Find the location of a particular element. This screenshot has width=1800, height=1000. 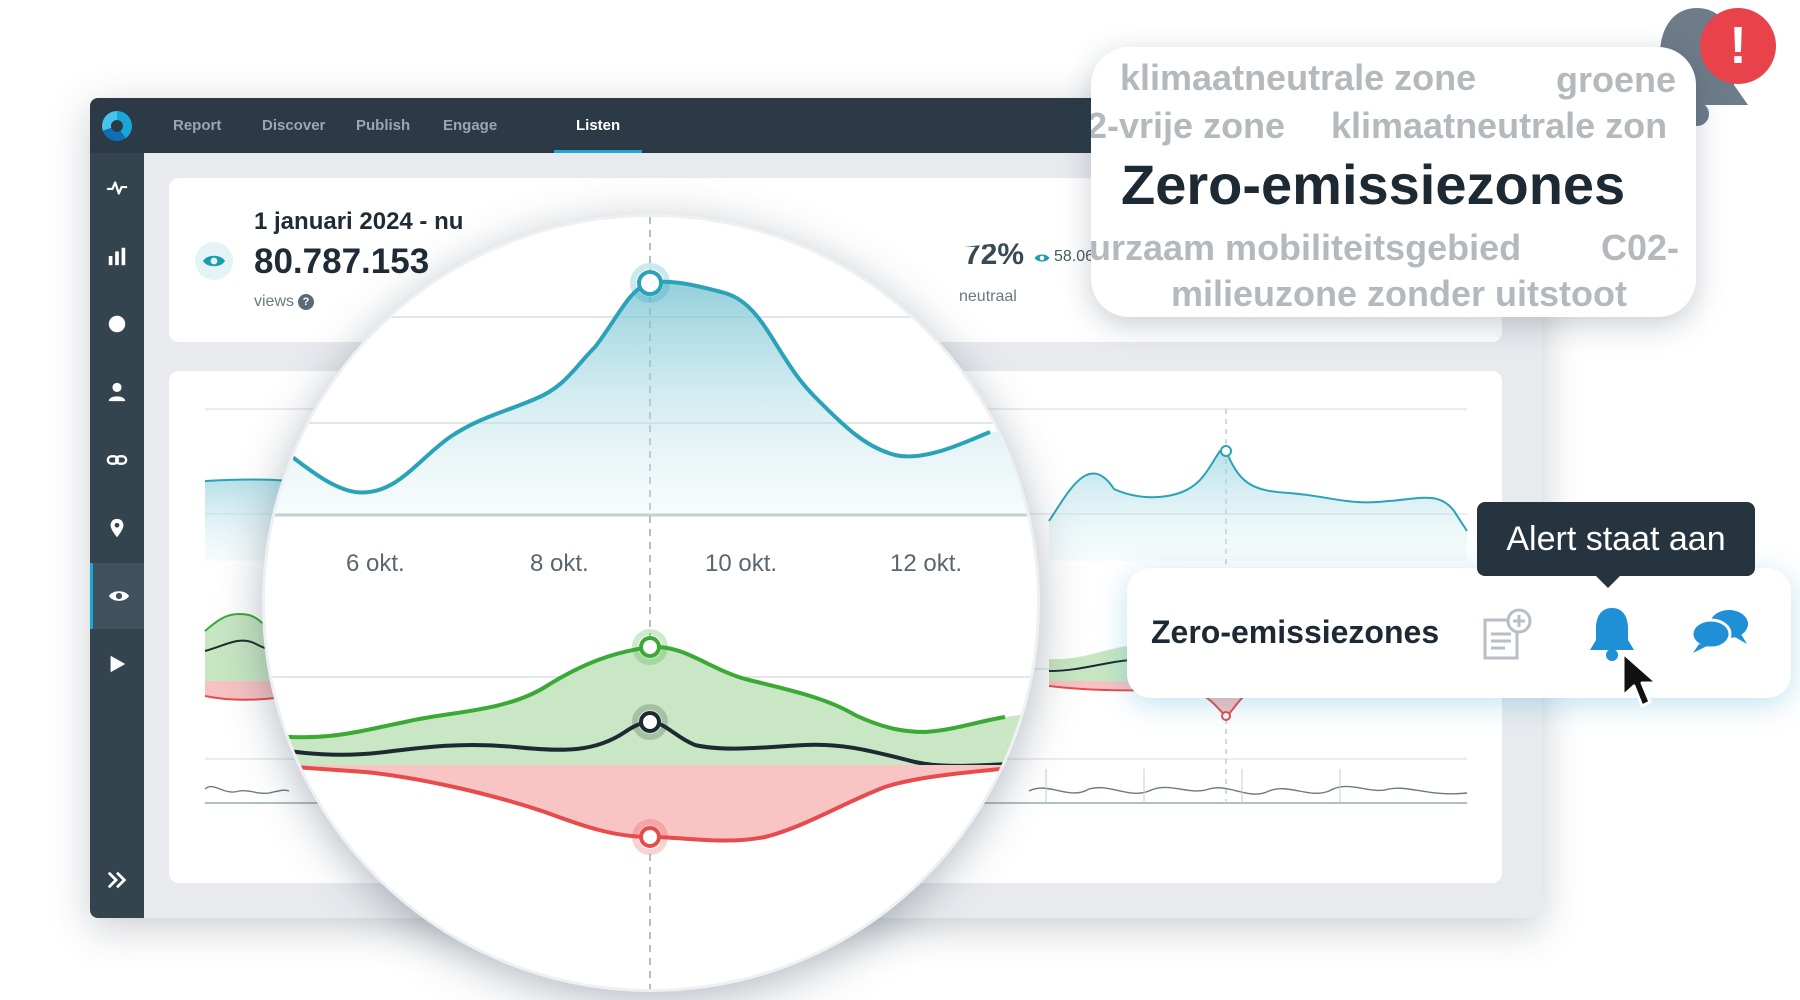

word-term-5: urzaam mobiliteitsgebied is located at coordinates (1306, 247).